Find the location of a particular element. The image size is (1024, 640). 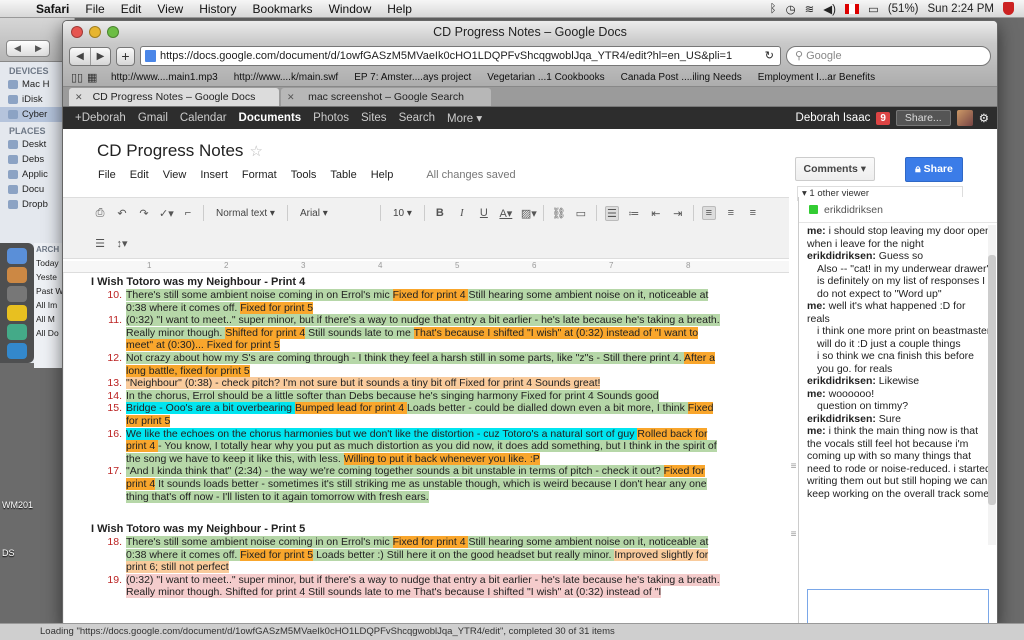

battery-icon: ▭ is located at coordinates (873, 9).